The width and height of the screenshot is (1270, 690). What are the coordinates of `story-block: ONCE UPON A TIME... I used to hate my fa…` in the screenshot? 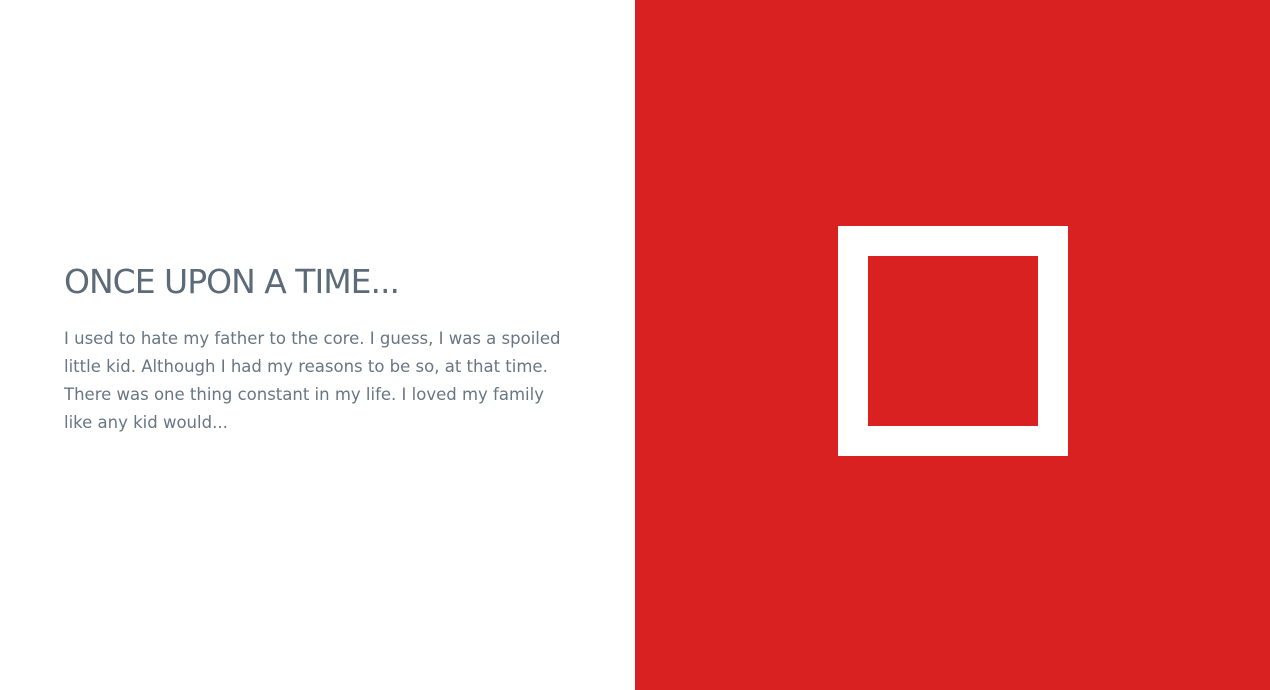 It's located at (324, 349).